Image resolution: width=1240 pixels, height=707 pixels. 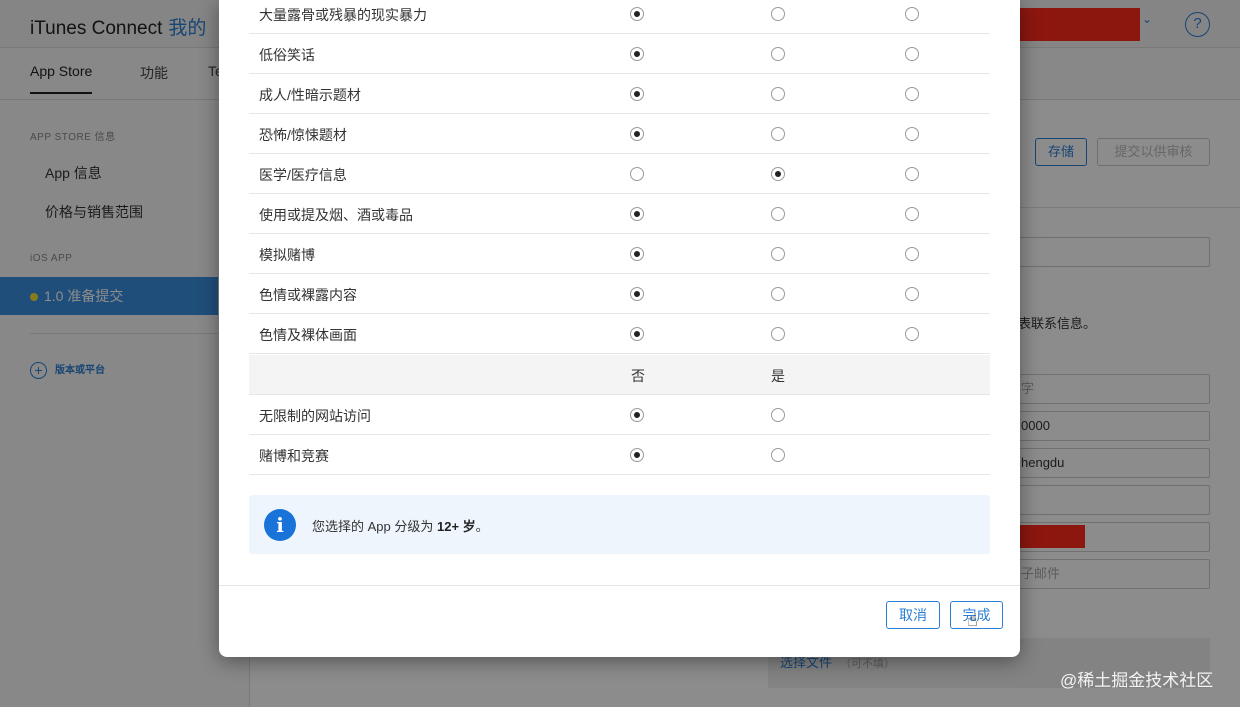 I want to click on mouse-cursor-icon: ☝, so click(x=972, y=620).